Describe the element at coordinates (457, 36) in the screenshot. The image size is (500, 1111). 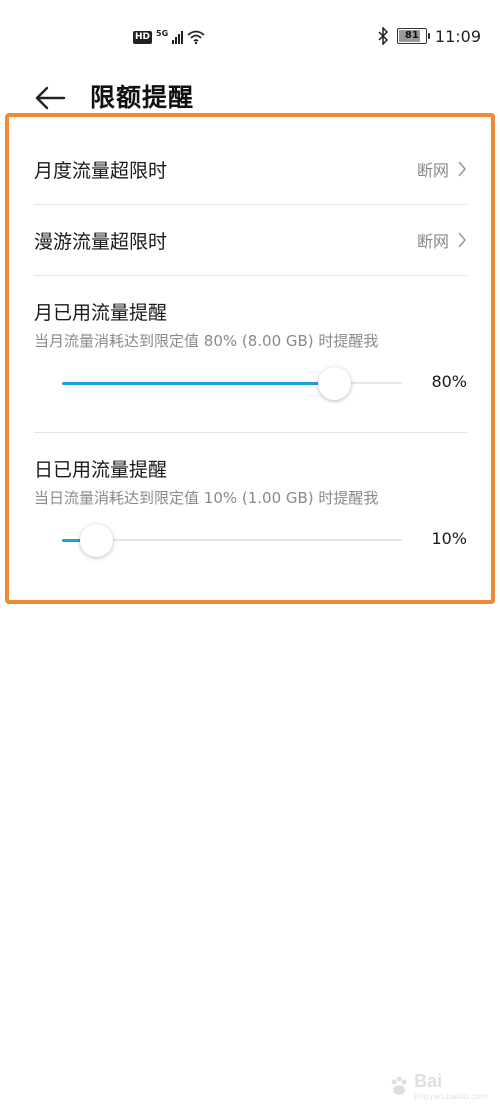
I see `status-time: 11:09` at that location.